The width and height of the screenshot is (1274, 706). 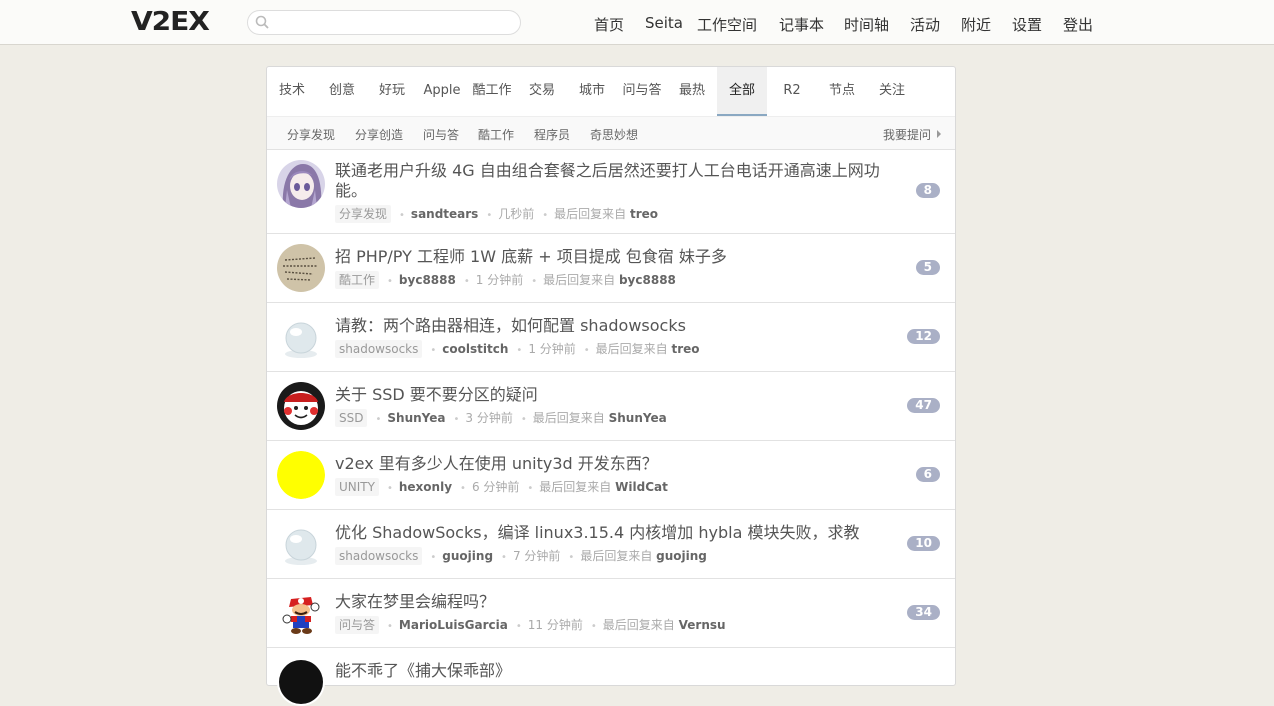 What do you see at coordinates (379, 134) in the screenshot?
I see `subtab-share-creation: 分享创造` at bounding box center [379, 134].